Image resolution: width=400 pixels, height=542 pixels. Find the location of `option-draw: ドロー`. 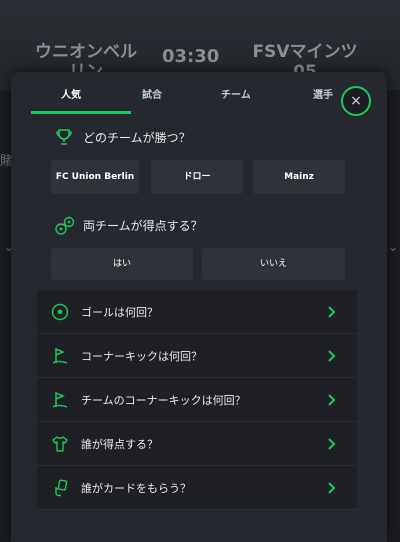

option-draw: ドロー is located at coordinates (197, 177).